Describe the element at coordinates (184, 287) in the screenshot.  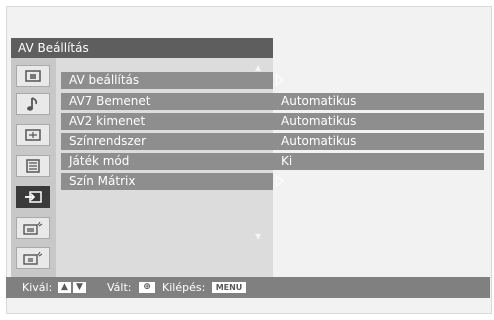
I see `footer-exit-label: Kilépés:` at that location.